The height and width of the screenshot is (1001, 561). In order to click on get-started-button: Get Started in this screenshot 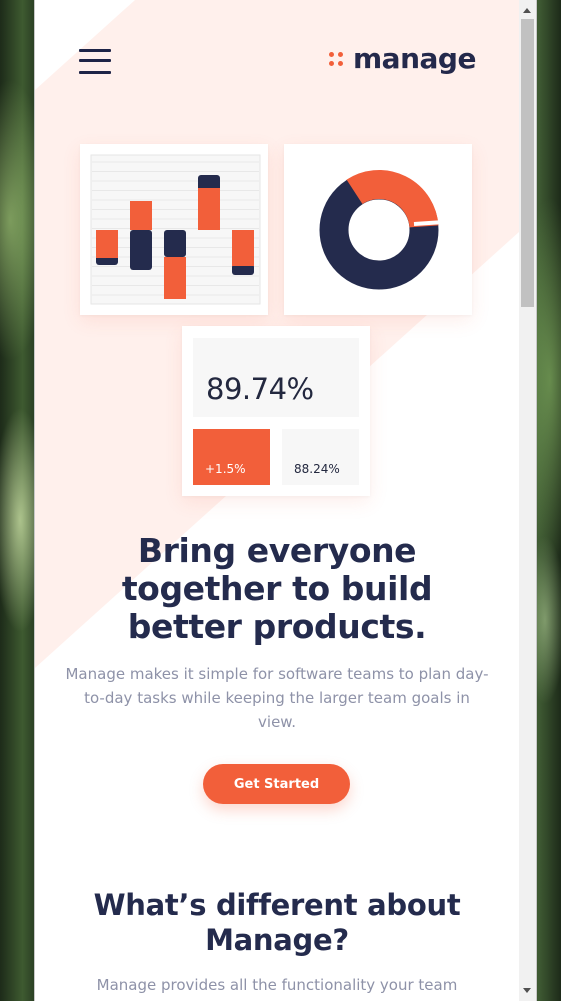, I will do `click(276, 784)`.